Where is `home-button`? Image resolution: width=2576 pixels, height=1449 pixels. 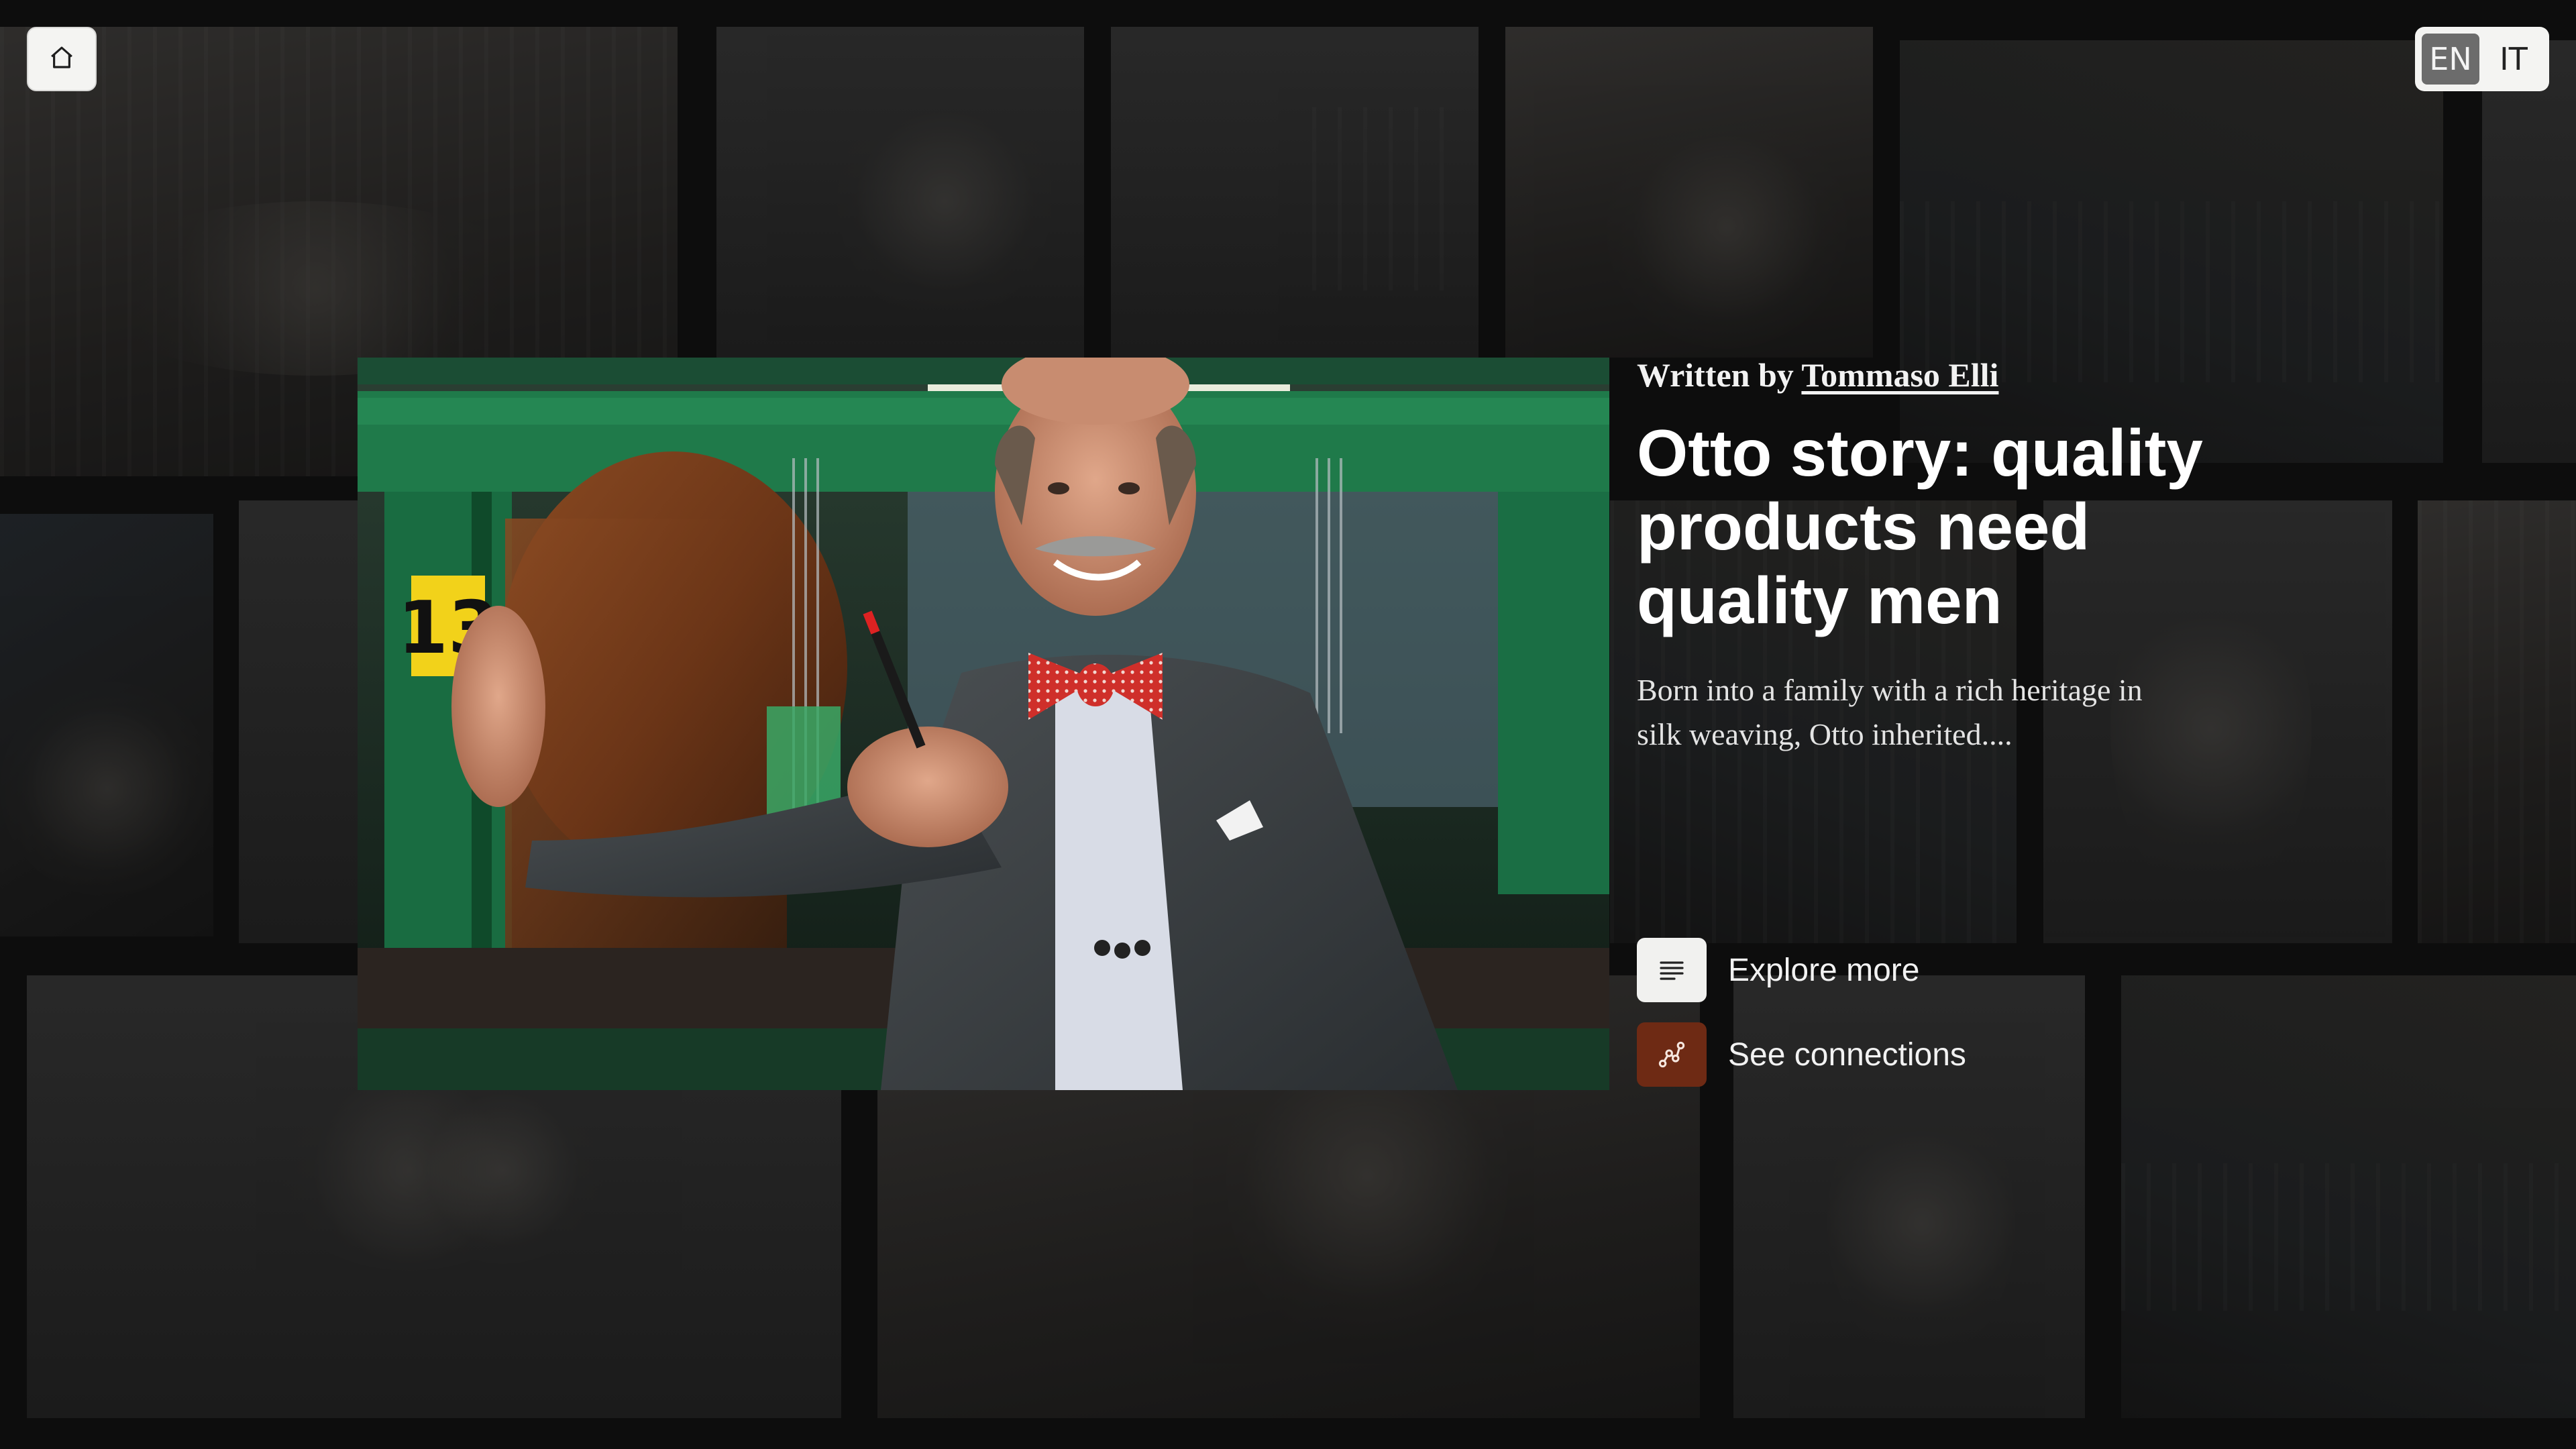
home-button is located at coordinates (62, 59).